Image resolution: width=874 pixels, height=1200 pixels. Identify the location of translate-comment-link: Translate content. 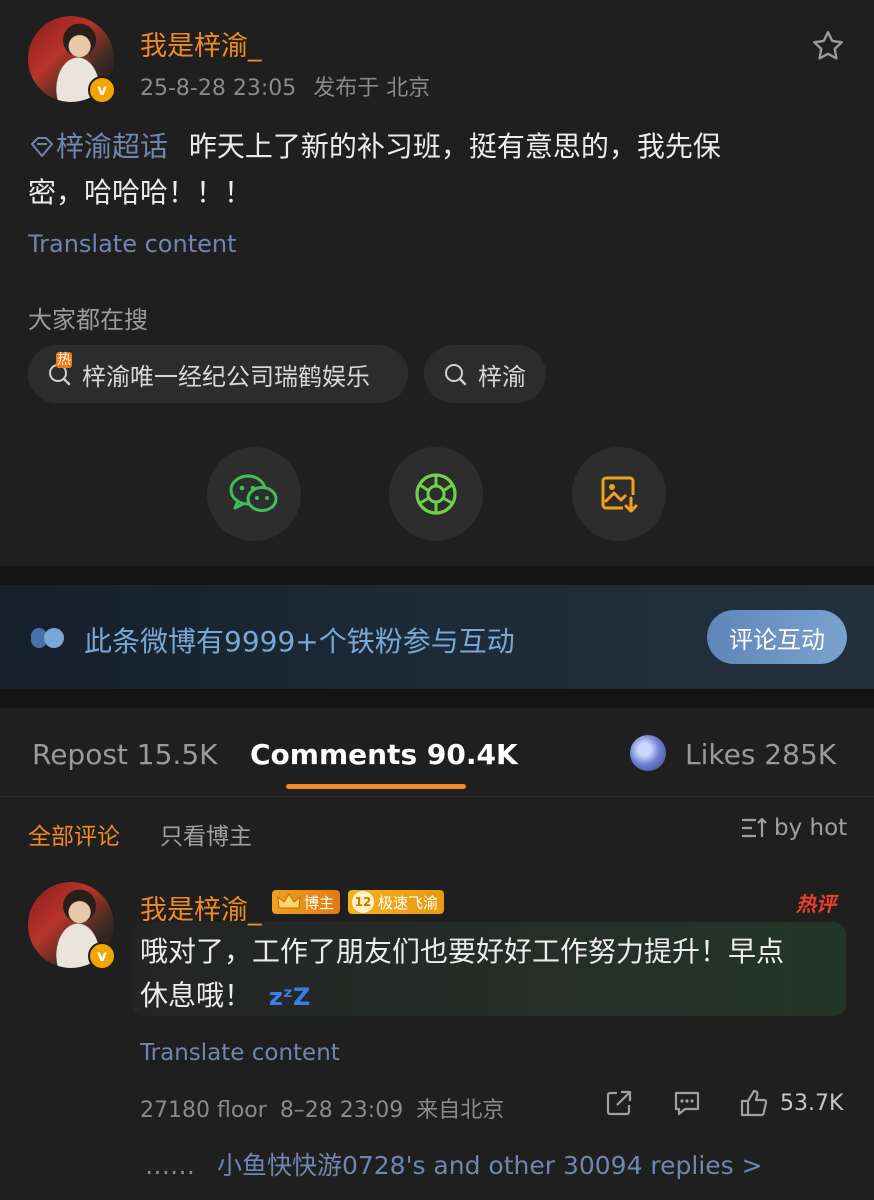
(240, 1053).